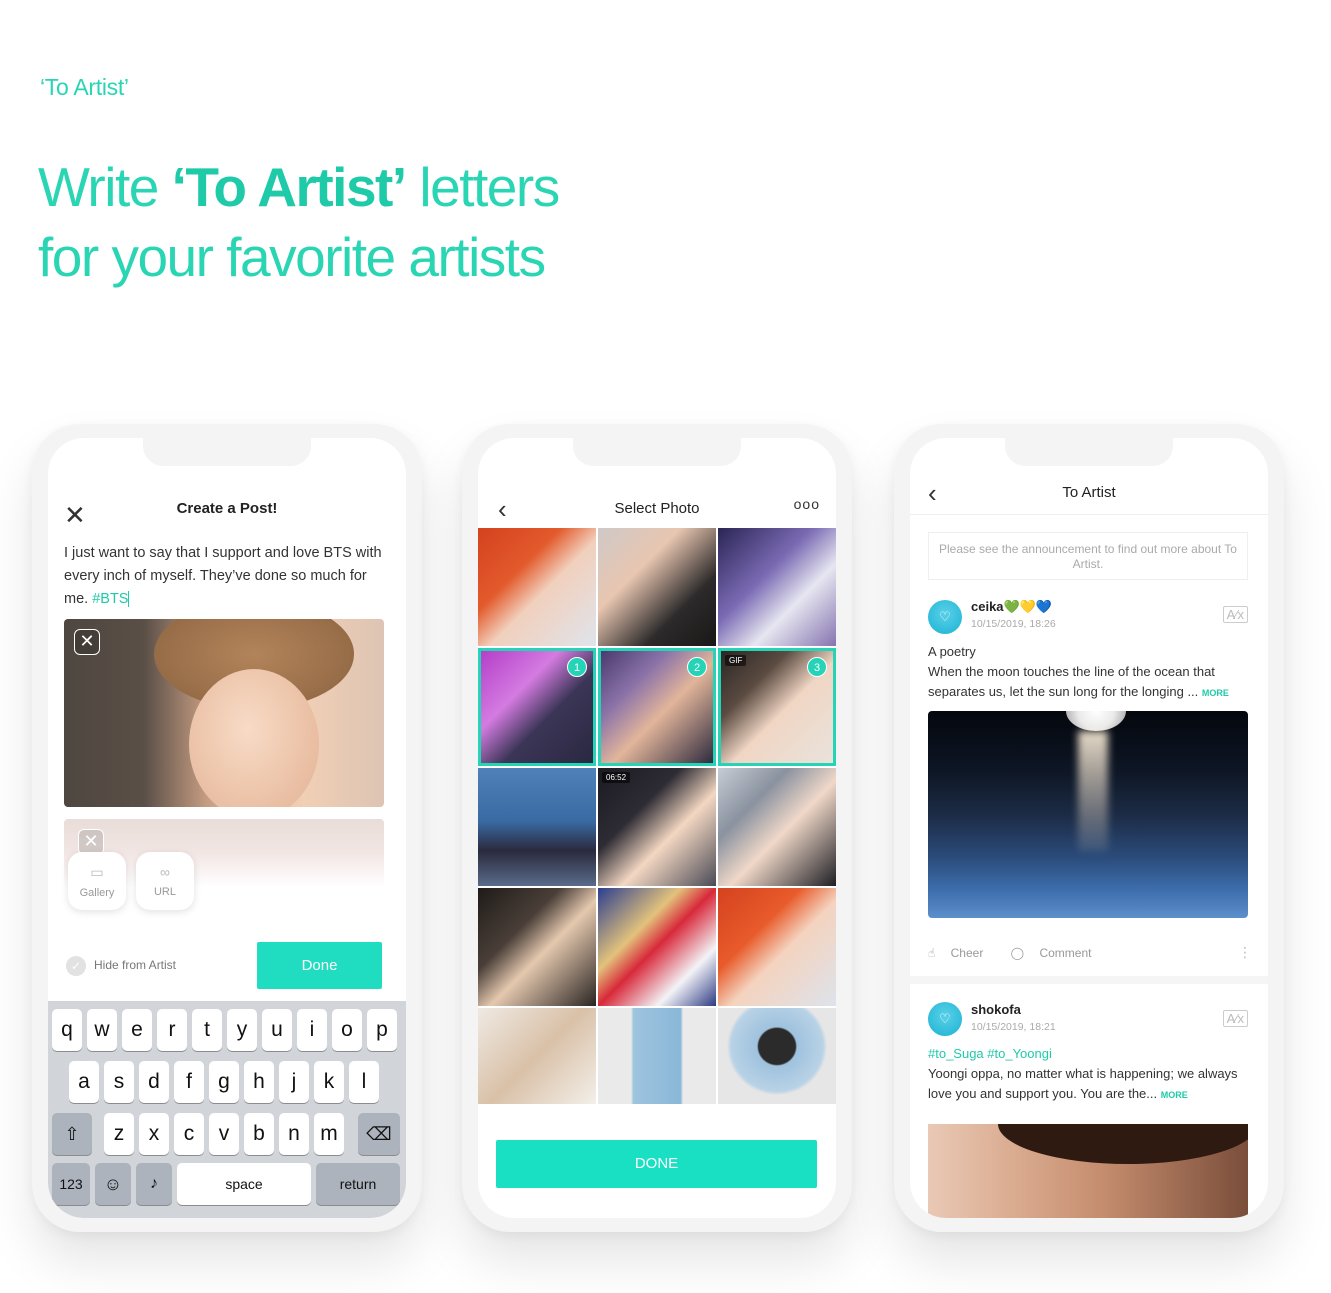 The image size is (1331, 1293). I want to click on post-username: shokofa, so click(996, 1009).